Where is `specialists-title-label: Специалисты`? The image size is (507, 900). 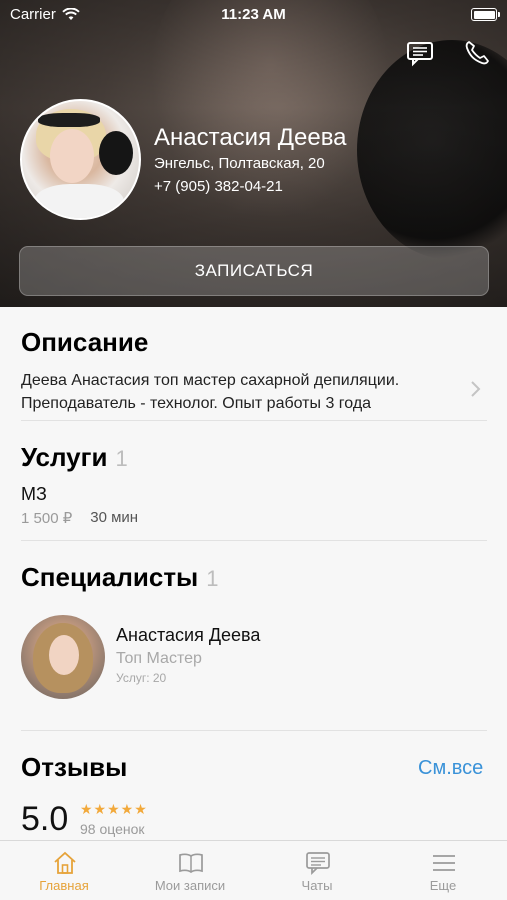 specialists-title-label: Специалисты is located at coordinates (110, 577).